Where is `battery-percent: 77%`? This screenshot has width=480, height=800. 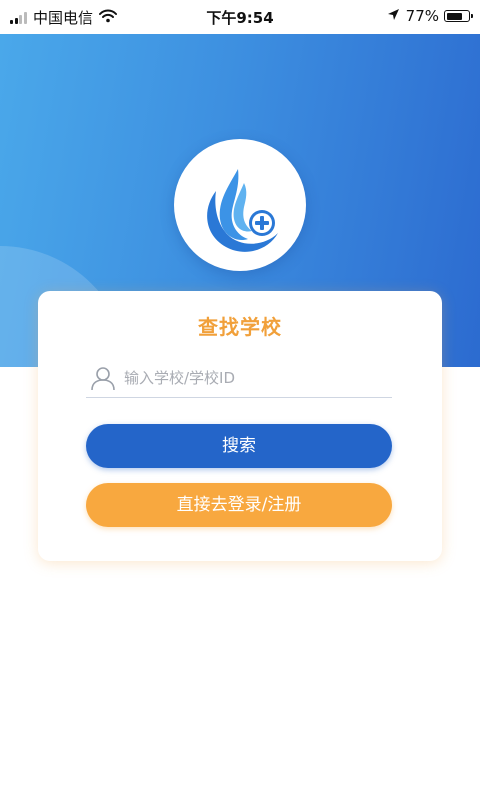 battery-percent: 77% is located at coordinates (422, 16).